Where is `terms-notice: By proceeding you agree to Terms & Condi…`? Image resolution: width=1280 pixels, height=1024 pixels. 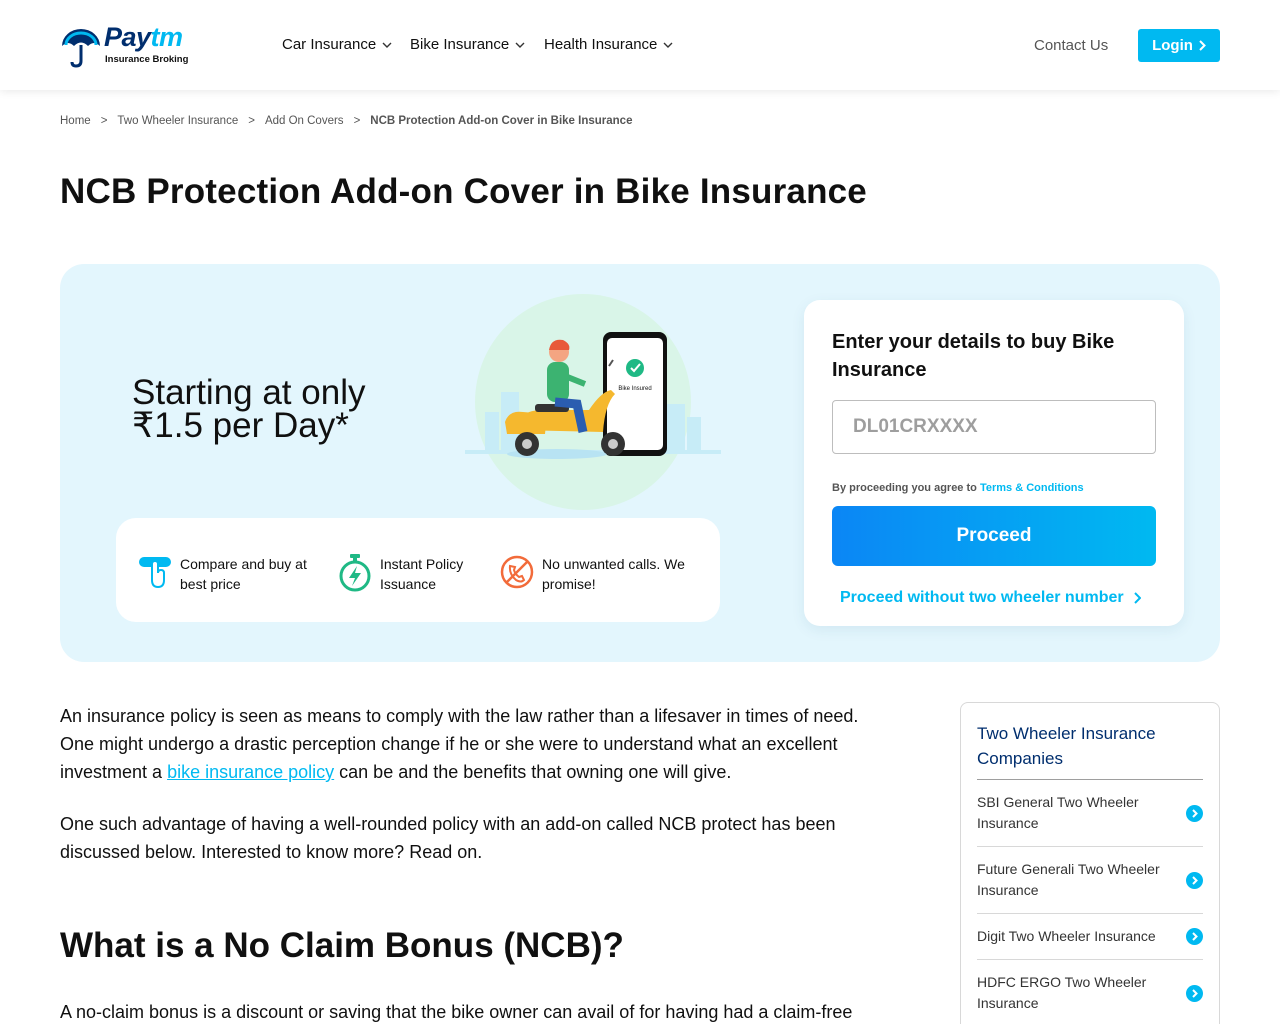 terms-notice: By proceeding you agree to Terms & Condi… is located at coordinates (958, 488).